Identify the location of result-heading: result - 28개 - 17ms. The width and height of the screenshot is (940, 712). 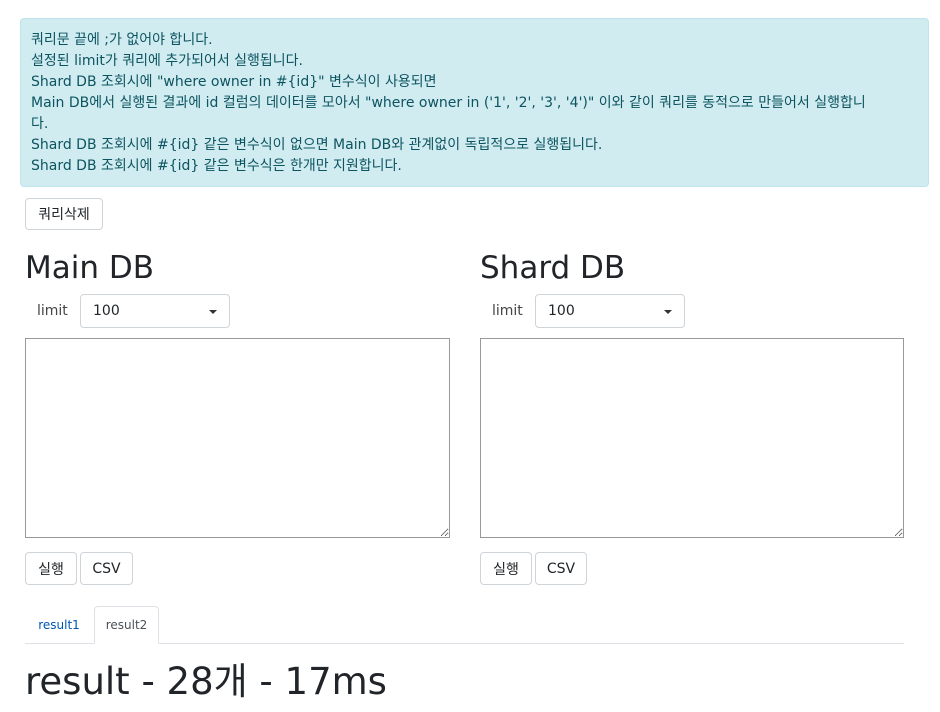
(206, 681).